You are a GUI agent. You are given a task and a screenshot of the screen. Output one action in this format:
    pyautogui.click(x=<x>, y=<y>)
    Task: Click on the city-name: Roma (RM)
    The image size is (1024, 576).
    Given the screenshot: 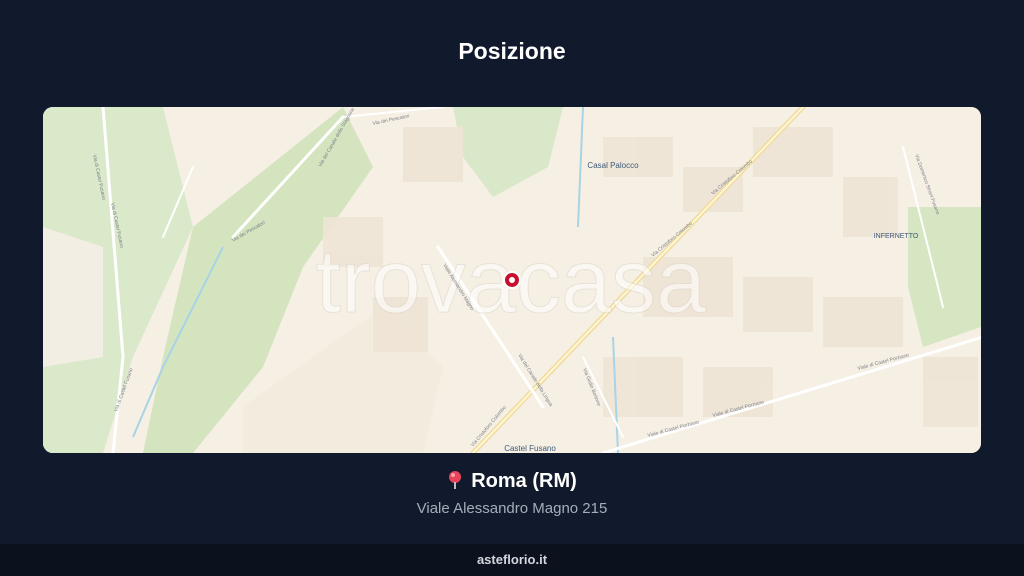 What is the action you would take?
    pyautogui.click(x=524, y=481)
    